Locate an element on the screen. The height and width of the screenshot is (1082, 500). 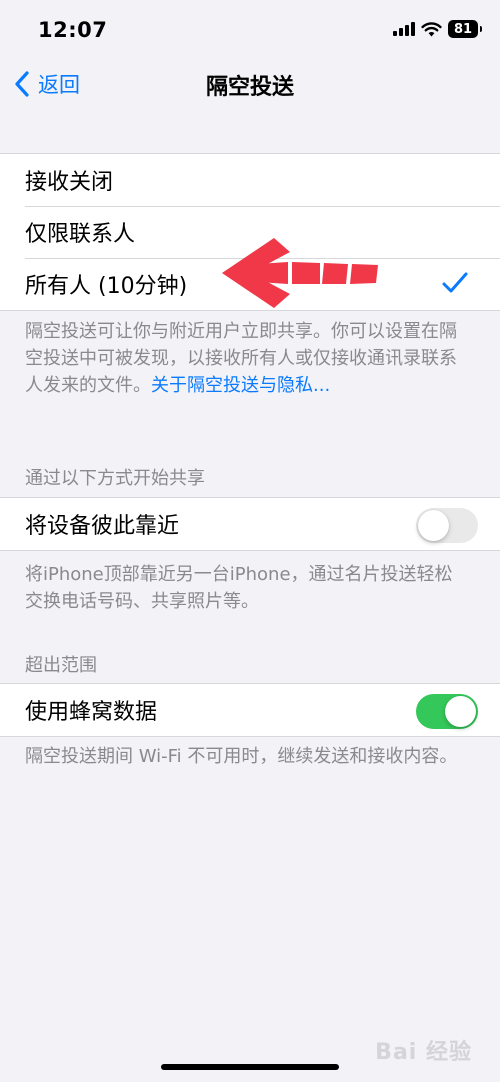
out-of-range-group: 使用蜂窝数据 is located at coordinates (250, 710).